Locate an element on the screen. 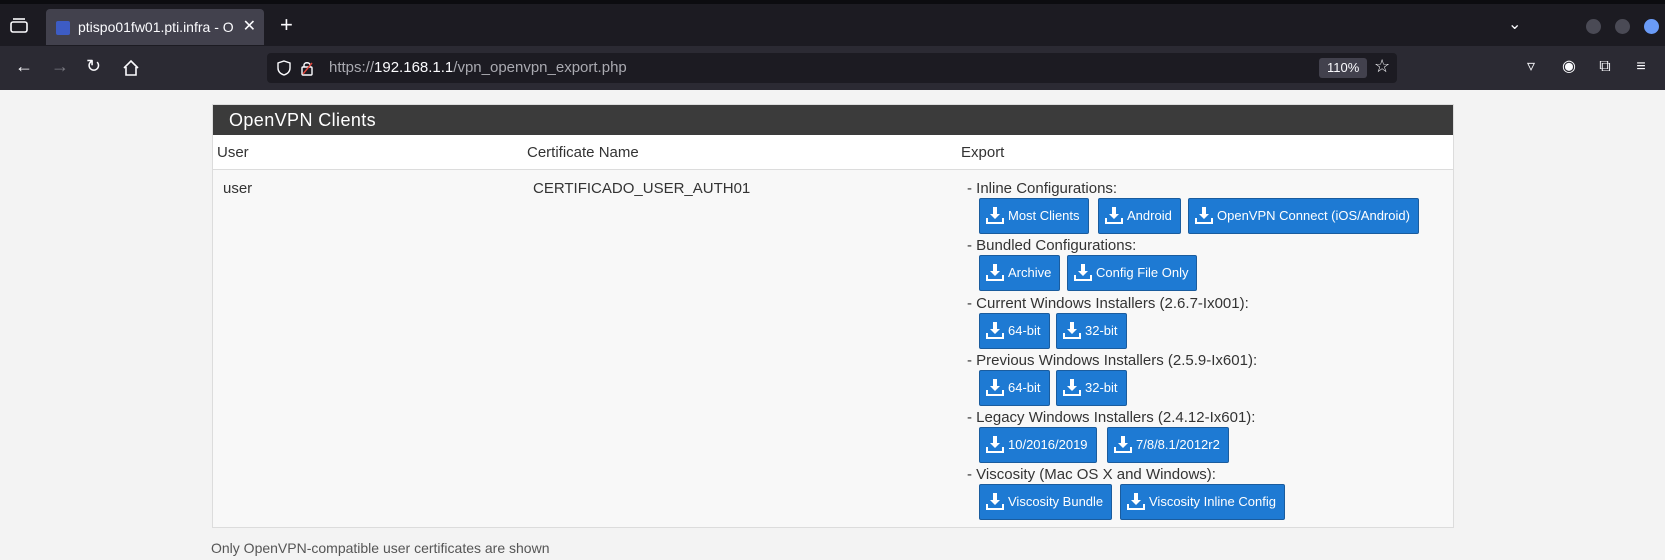 The height and width of the screenshot is (560, 1665). top-strip is located at coordinates (832, 2).